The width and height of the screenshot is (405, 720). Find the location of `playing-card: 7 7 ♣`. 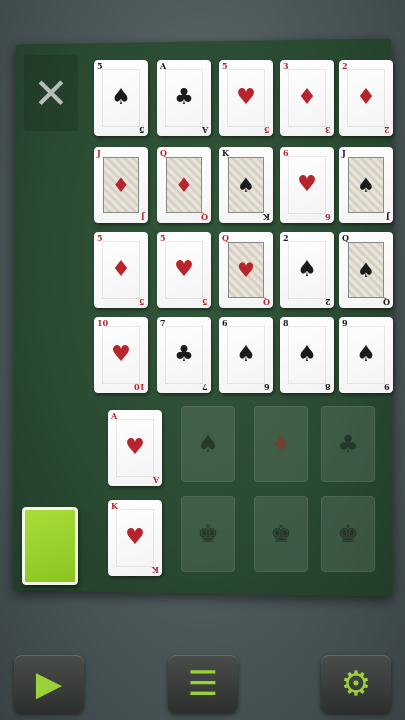

playing-card: 7 7 ♣ is located at coordinates (184, 355).